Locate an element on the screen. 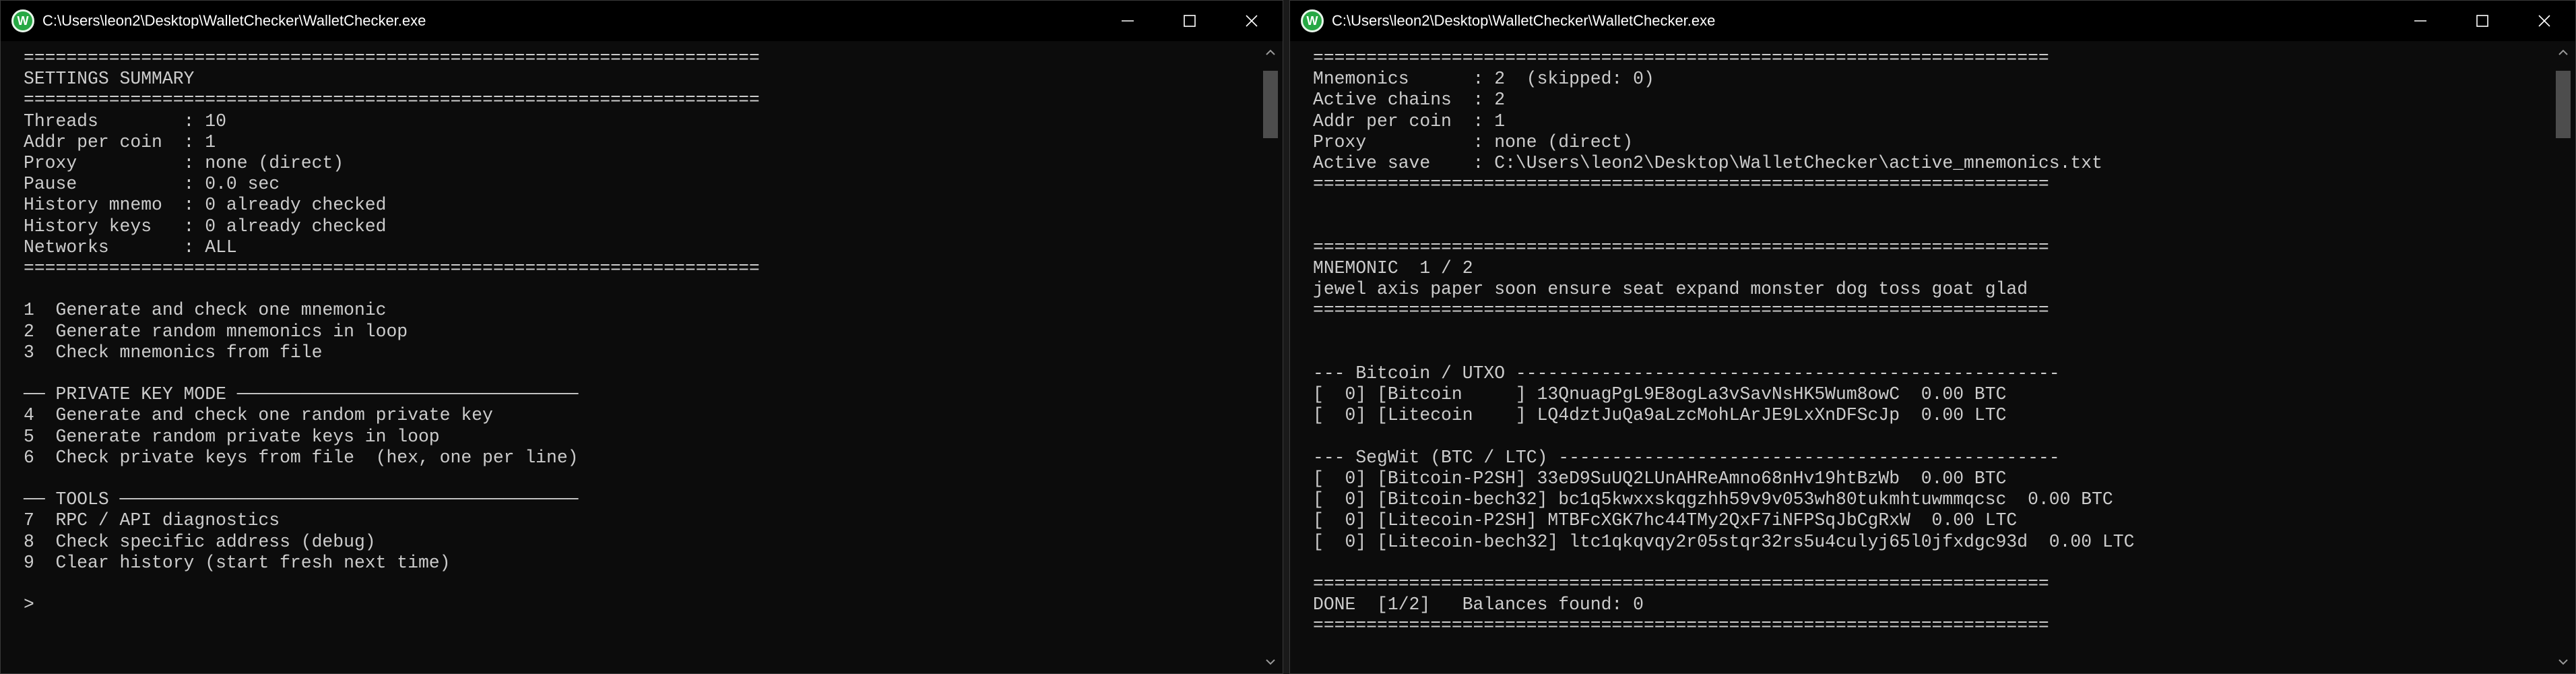 The height and width of the screenshot is (674, 2576). console-line: Active chains : 2 is located at coordinates (1409, 101).